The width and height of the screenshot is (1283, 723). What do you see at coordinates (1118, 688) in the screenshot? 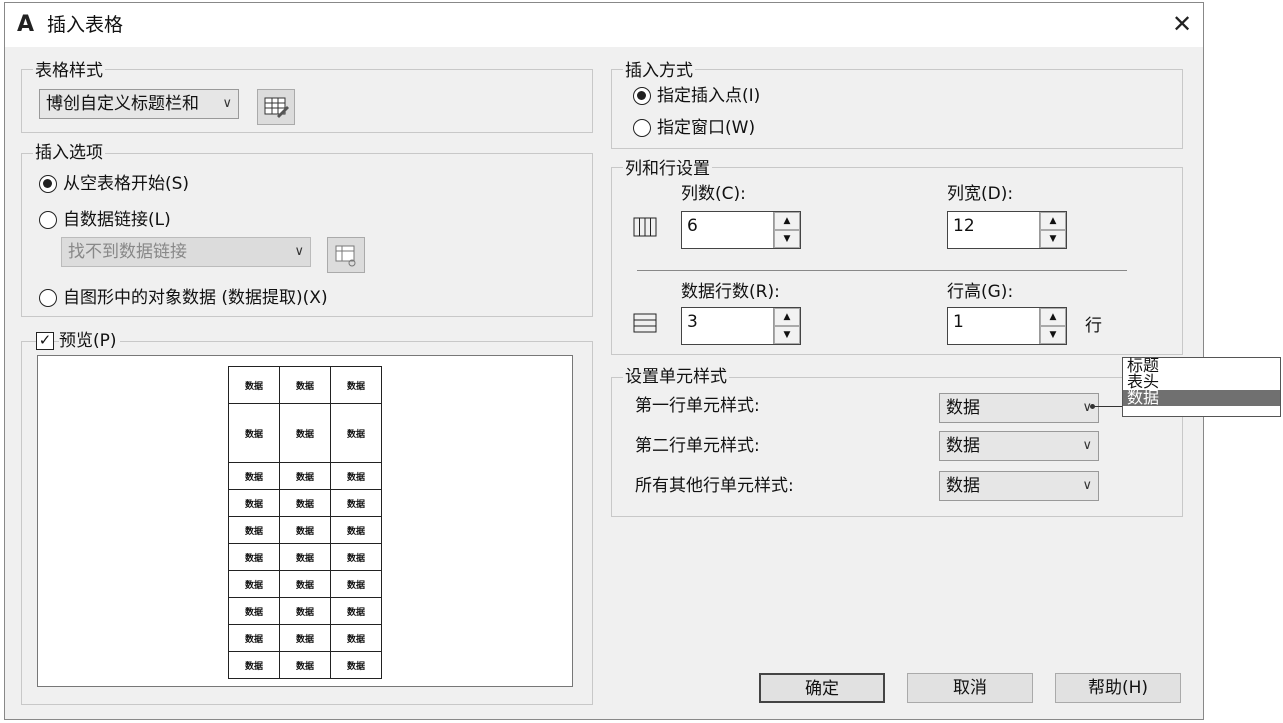
I see `help-button: 帮助(H)` at bounding box center [1118, 688].